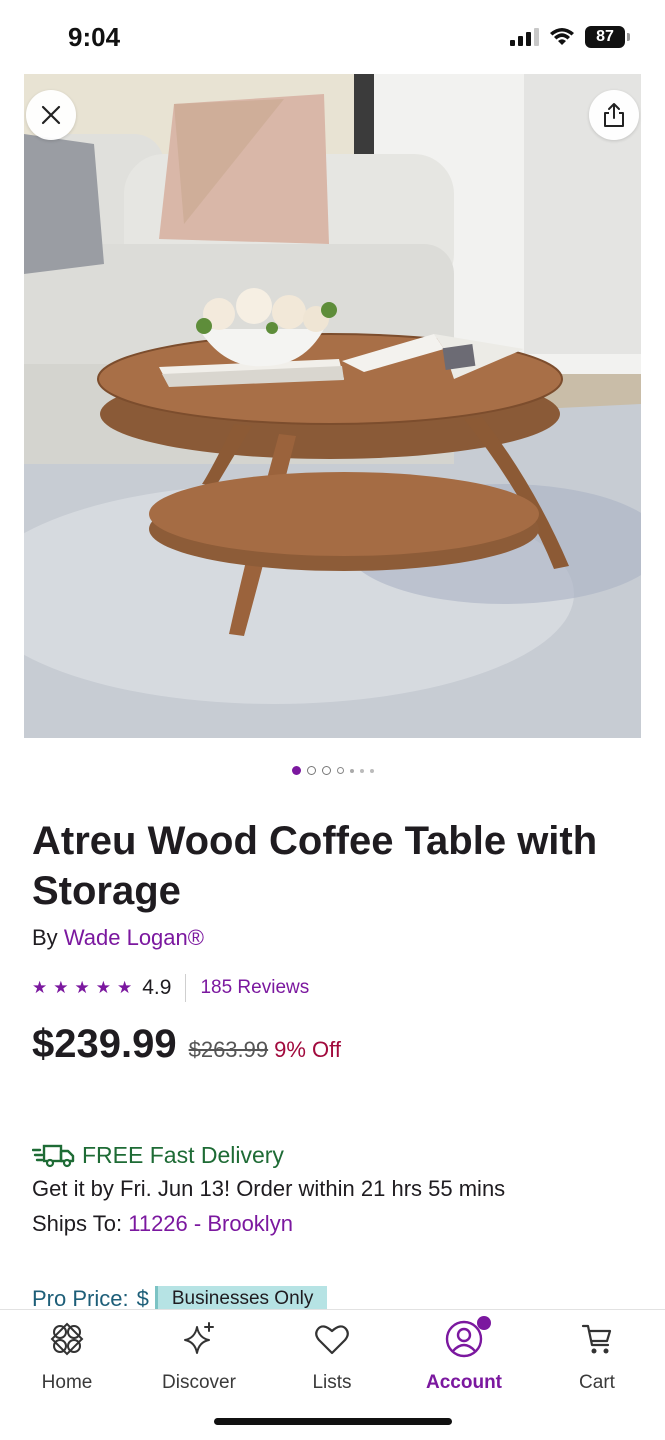  I want to click on discount-label: 9% Off, so click(307, 1049).